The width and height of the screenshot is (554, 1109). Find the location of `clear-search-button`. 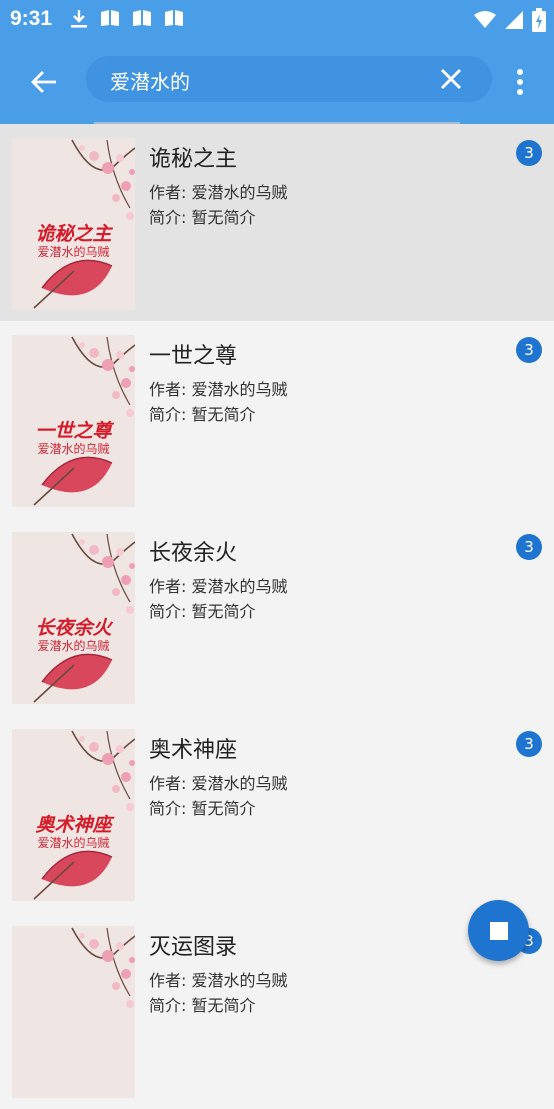

clear-search-button is located at coordinates (451, 79).